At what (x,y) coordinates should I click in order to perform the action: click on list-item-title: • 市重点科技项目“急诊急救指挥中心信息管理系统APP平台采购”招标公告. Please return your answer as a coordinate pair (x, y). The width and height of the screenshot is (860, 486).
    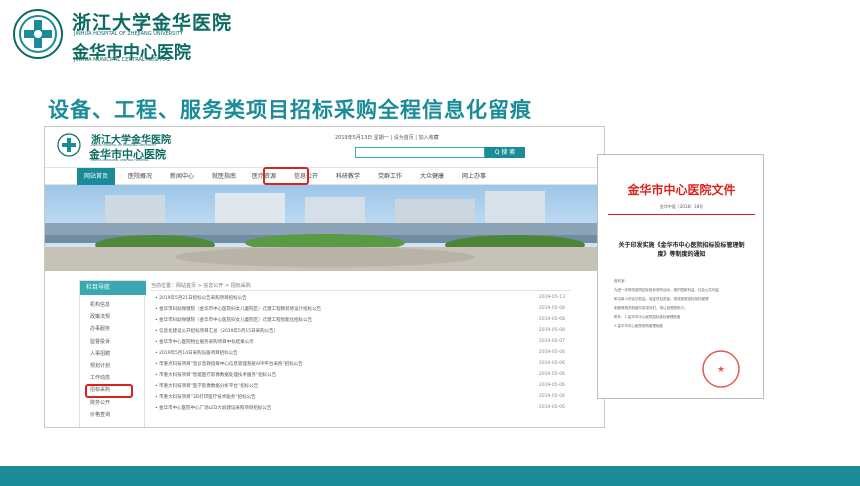
    Looking at the image, I should click on (229, 364).